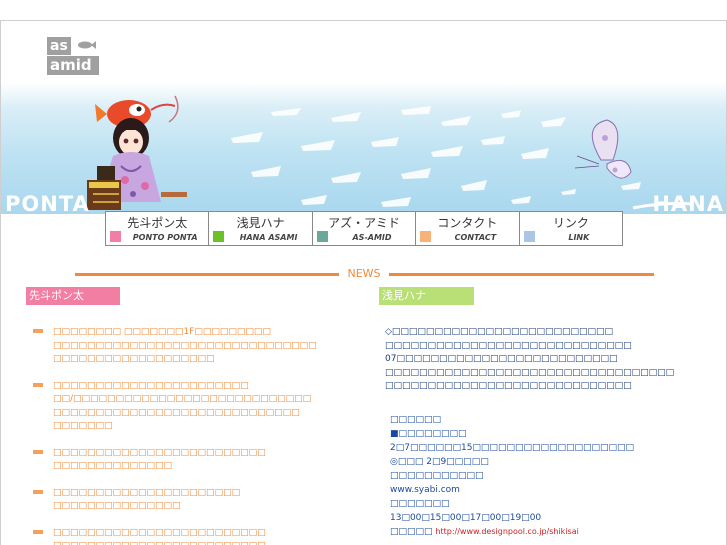 This screenshot has width=727, height=545. I want to click on logo-line1: as, so click(59, 46).